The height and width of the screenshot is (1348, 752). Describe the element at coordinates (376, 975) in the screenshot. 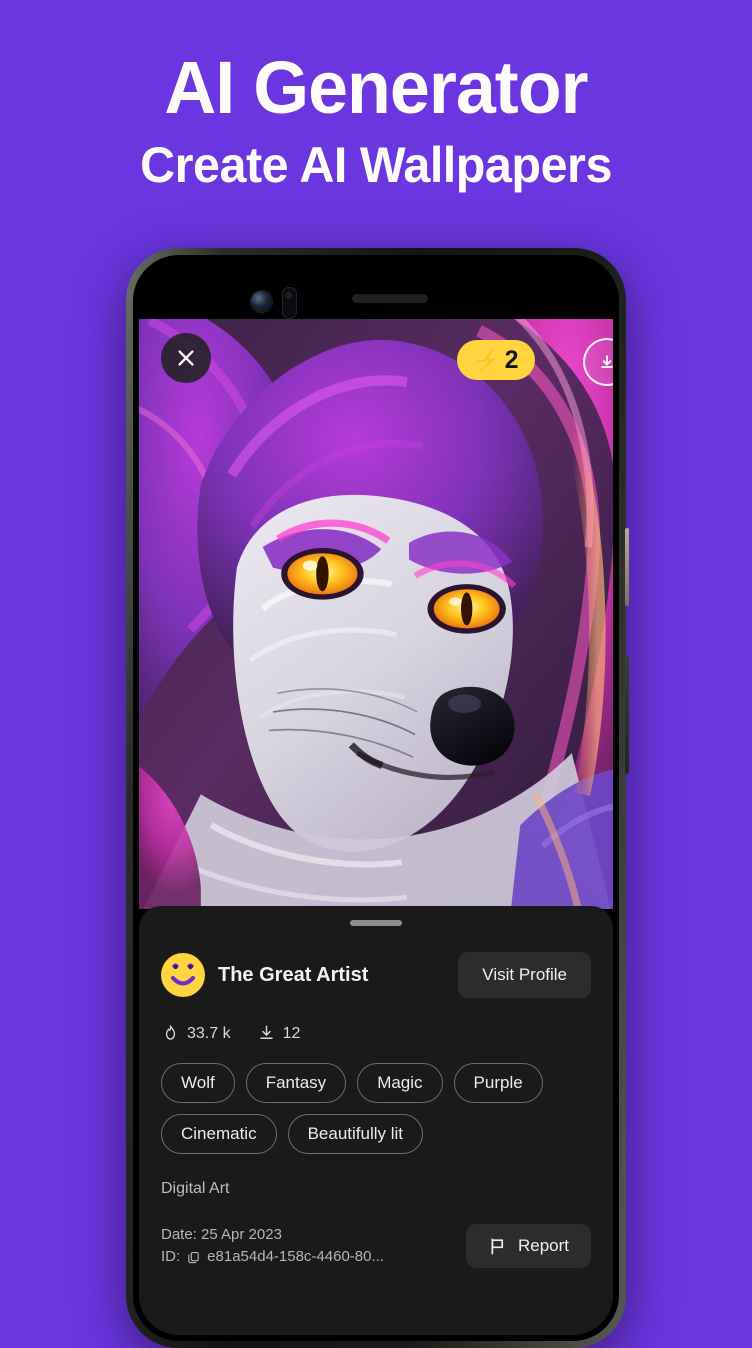

I see `author-row: The Great Artist Visit Profile` at that location.